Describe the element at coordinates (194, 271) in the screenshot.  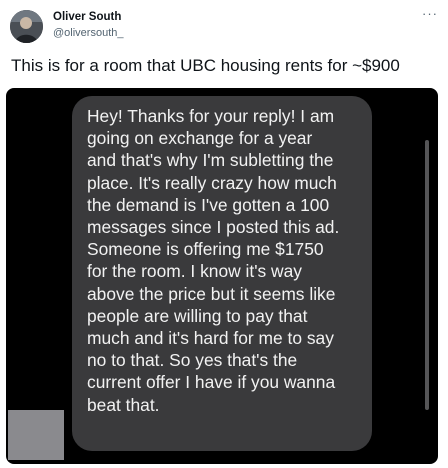
I see `message-line: for the room. I know it's way` at that location.